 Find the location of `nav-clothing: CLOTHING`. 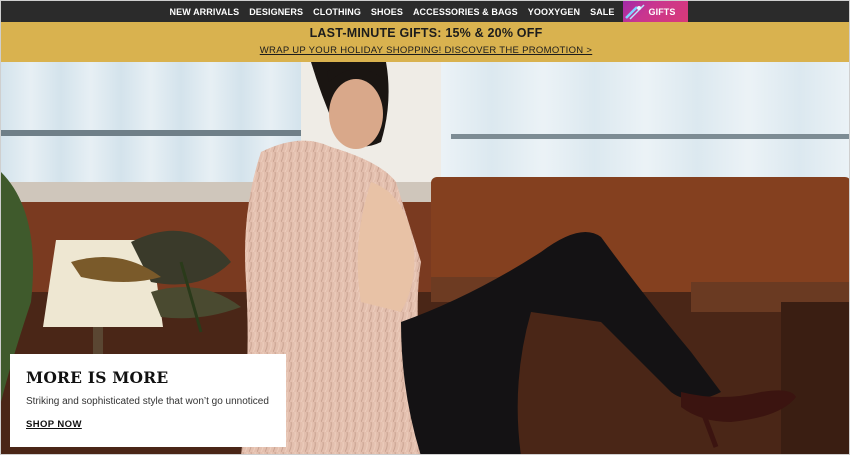

nav-clothing: CLOTHING is located at coordinates (337, 11).